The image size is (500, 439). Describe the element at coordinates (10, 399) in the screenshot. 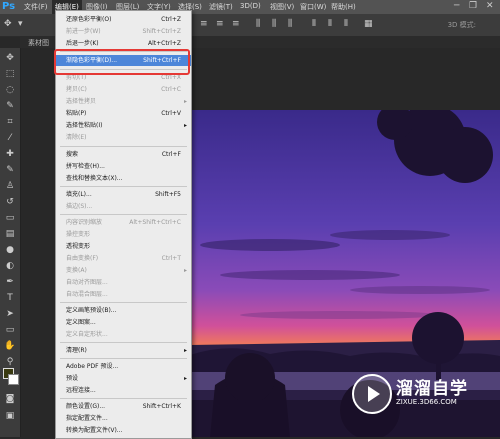

I see `quick-mask-icon: ◙` at that location.